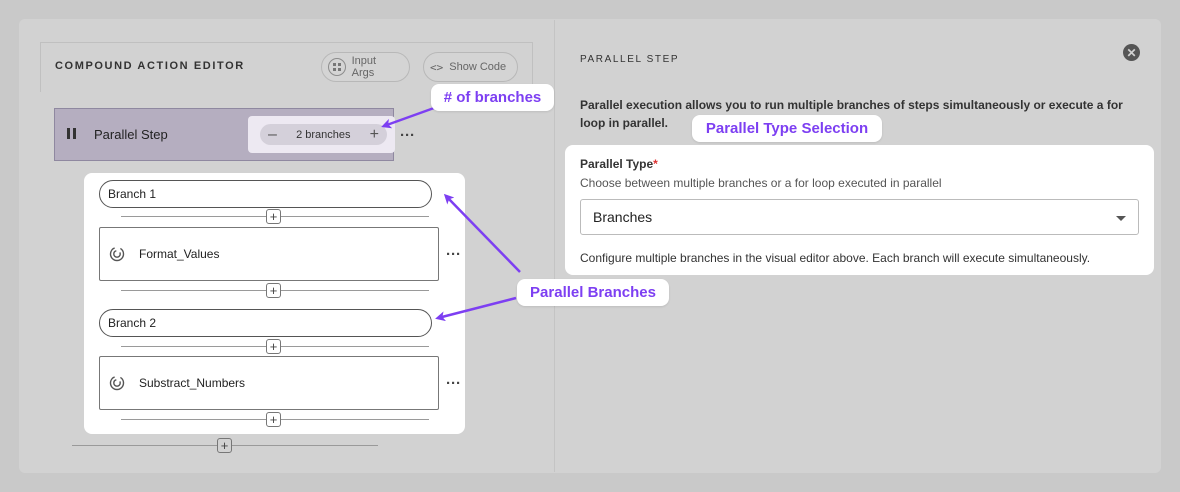  I want to click on step-card-substract-numbers: Substract_Numbers, so click(269, 383).